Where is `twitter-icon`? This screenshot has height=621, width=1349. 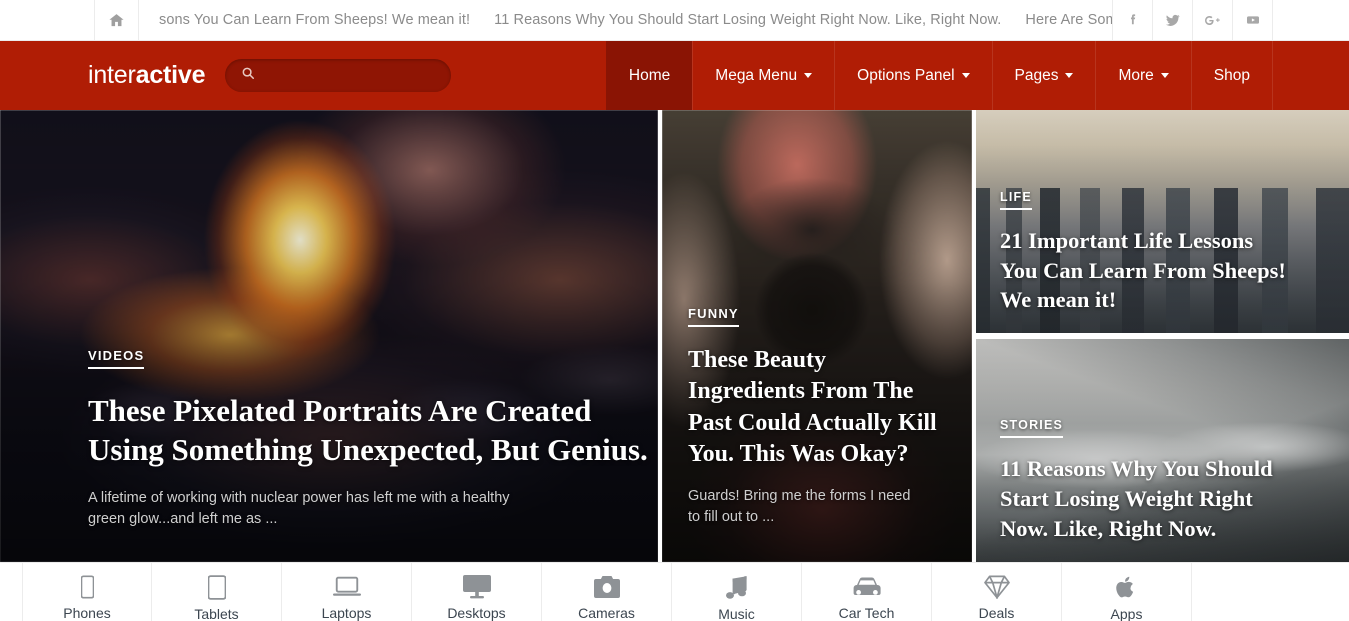
twitter-icon is located at coordinates (1172, 20).